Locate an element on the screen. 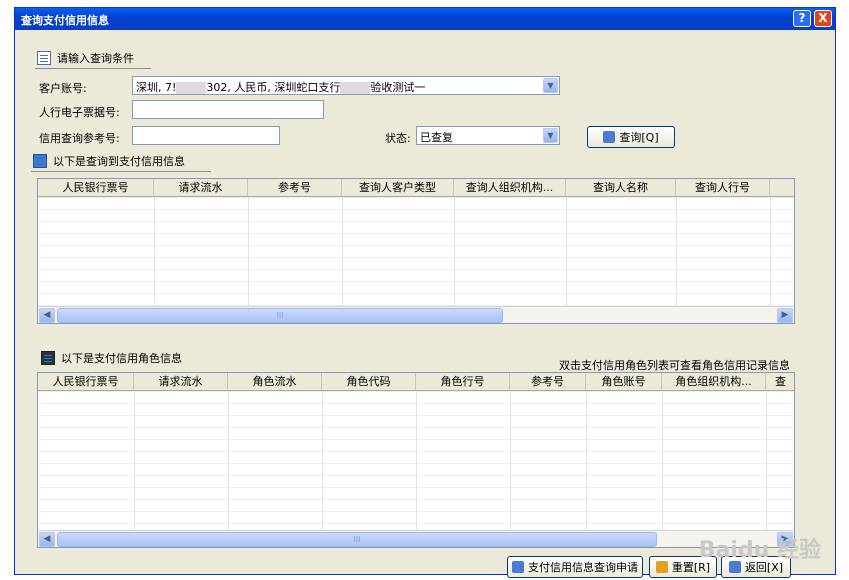 Image resolution: width=849 pixels, height=580 pixels. bank-note-label: 人行电子票据号: is located at coordinates (79, 112).